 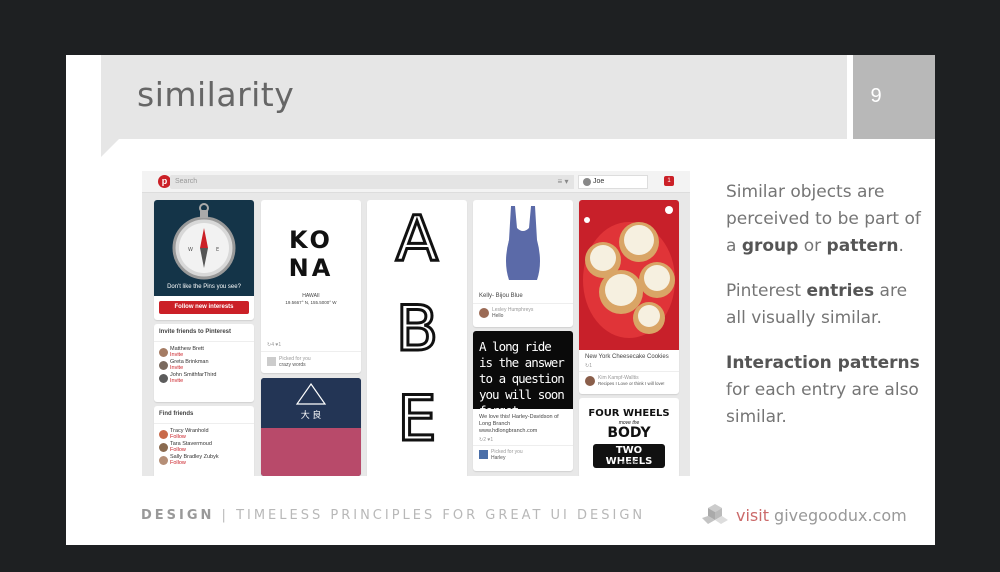 What do you see at coordinates (497, 316) in the screenshot?
I see `board-name: Hello` at bounding box center [497, 316].